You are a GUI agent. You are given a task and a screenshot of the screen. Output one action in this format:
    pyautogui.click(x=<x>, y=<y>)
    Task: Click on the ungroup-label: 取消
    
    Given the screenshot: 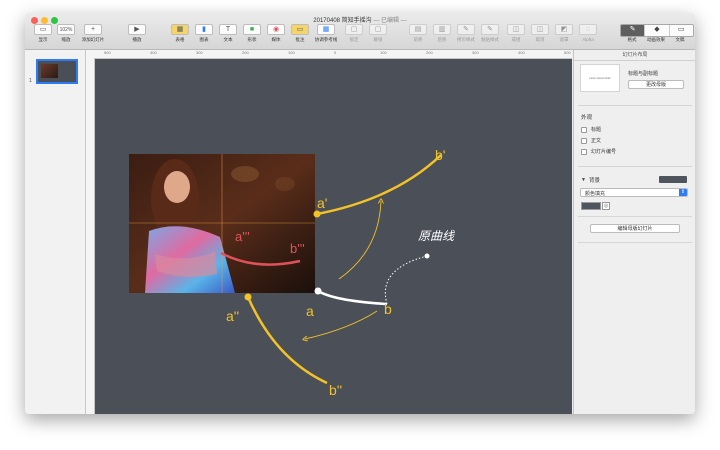 What is the action you would take?
    pyautogui.click(x=540, y=39)
    